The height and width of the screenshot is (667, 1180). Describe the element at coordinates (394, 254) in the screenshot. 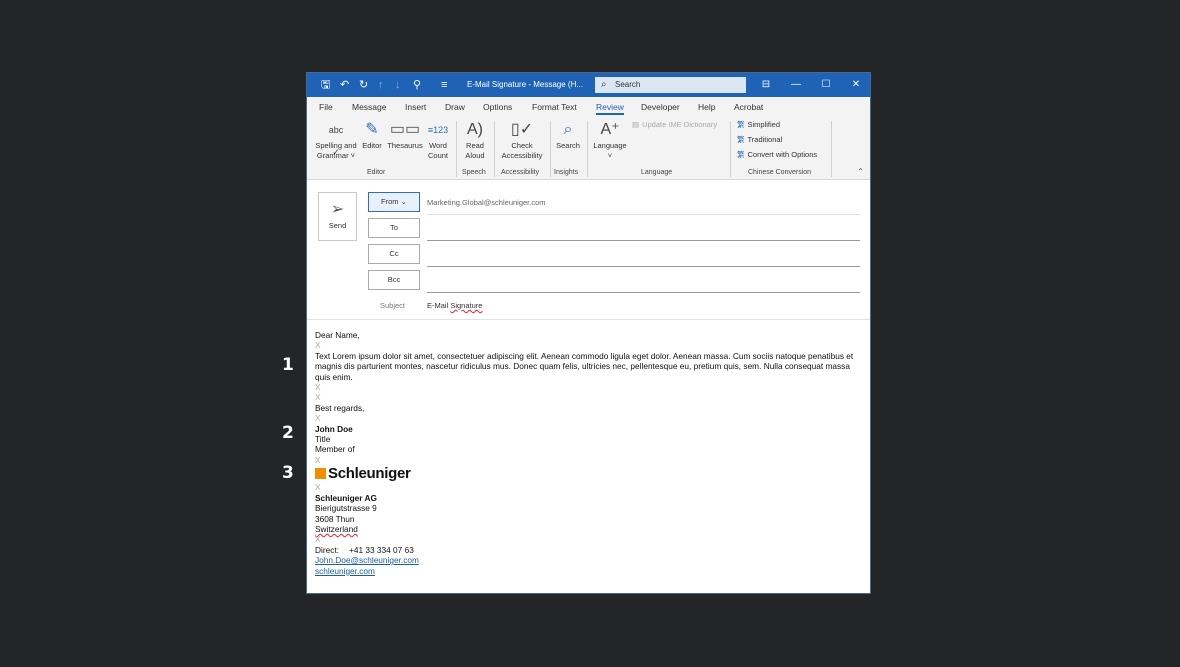

I see `cc-button: Cc` at that location.